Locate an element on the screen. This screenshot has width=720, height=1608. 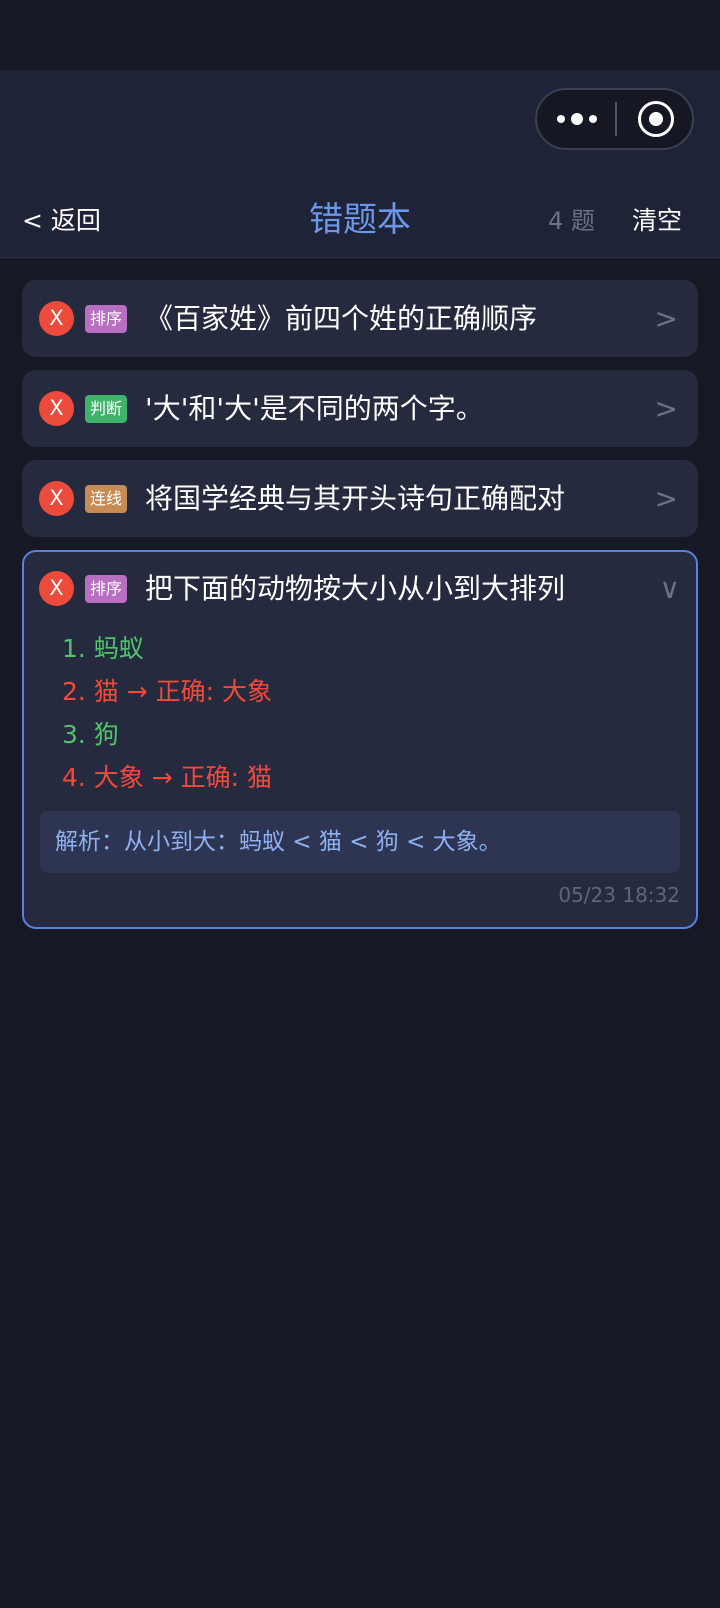
more-dots-icon is located at coordinates (576, 119).